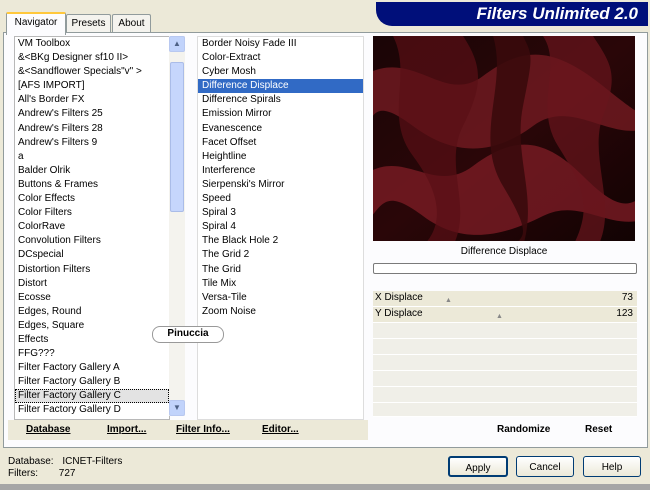 The height and width of the screenshot is (490, 650). I want to click on filter-item: Interference, so click(280, 171).